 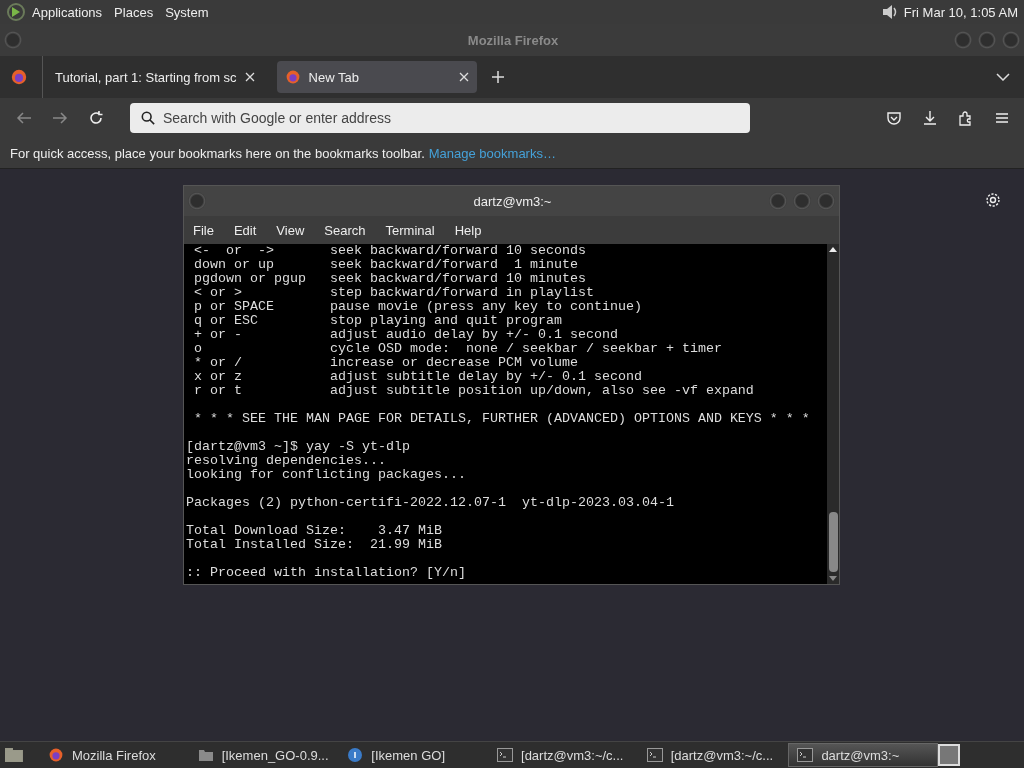 I want to click on terminal-line: p or SPACE pause movie (press any key to continue), so click(x=418, y=307).